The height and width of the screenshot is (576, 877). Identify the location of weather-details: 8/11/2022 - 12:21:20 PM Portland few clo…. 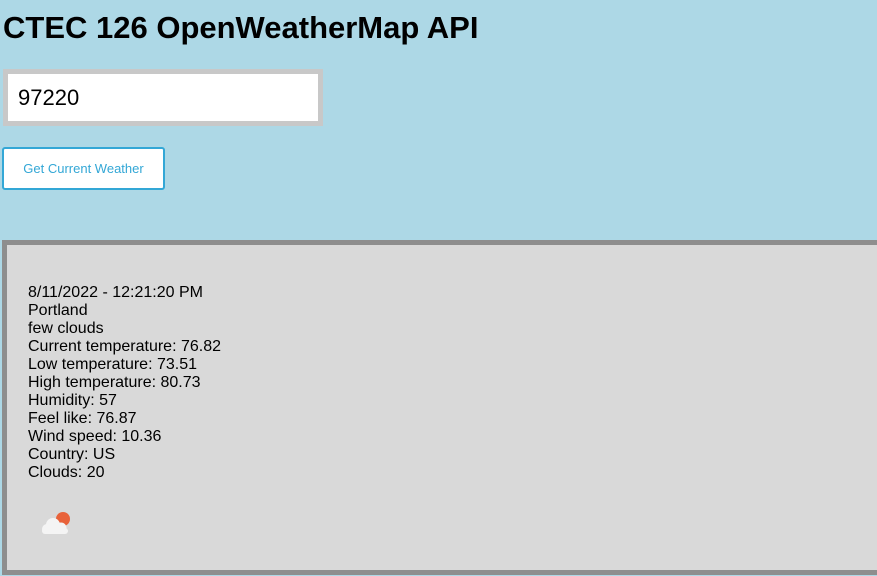
(124, 383).